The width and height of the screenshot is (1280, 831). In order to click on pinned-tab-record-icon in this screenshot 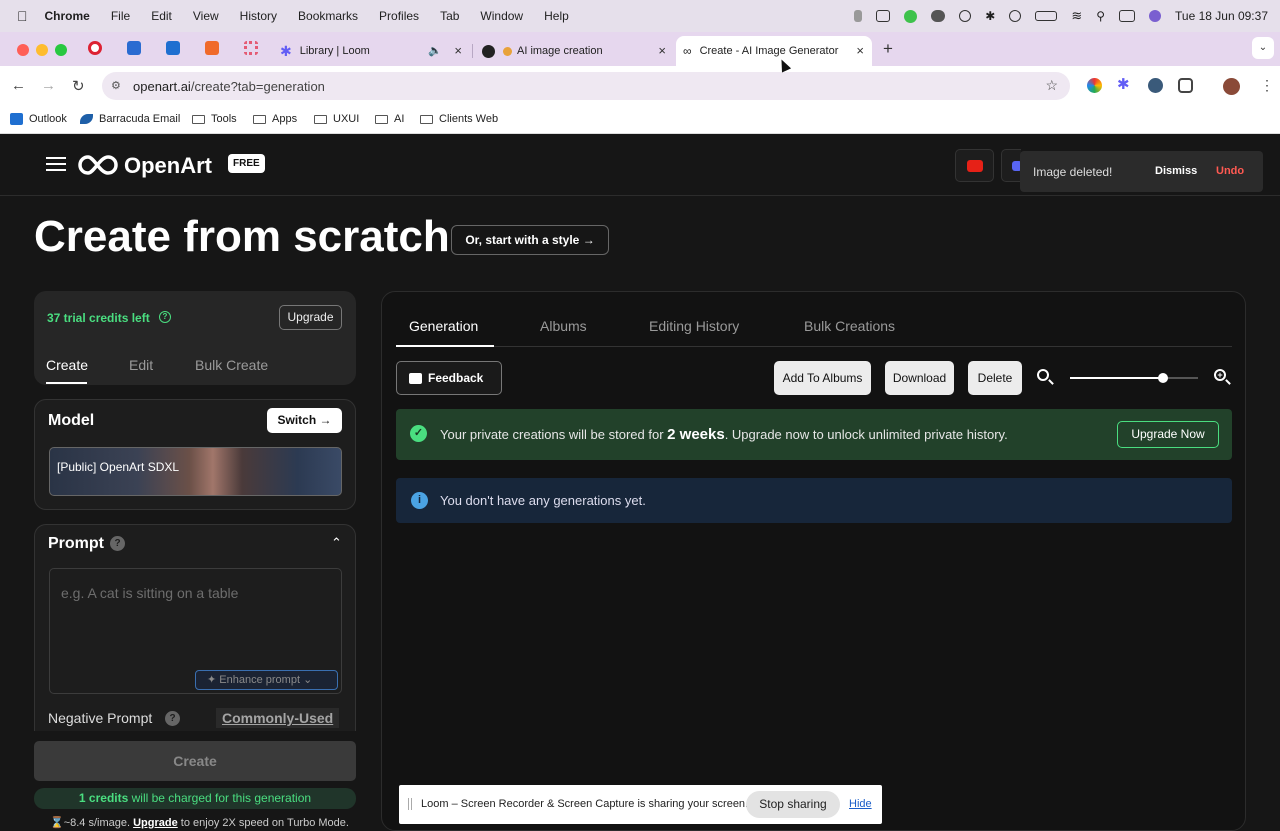, I will do `click(95, 48)`.